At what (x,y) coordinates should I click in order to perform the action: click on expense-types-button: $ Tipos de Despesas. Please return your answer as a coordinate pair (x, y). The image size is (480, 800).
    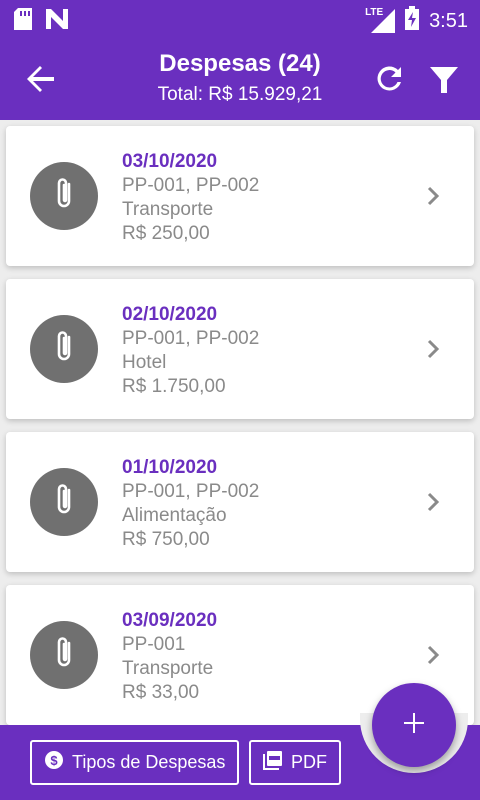
    Looking at the image, I should click on (135, 762).